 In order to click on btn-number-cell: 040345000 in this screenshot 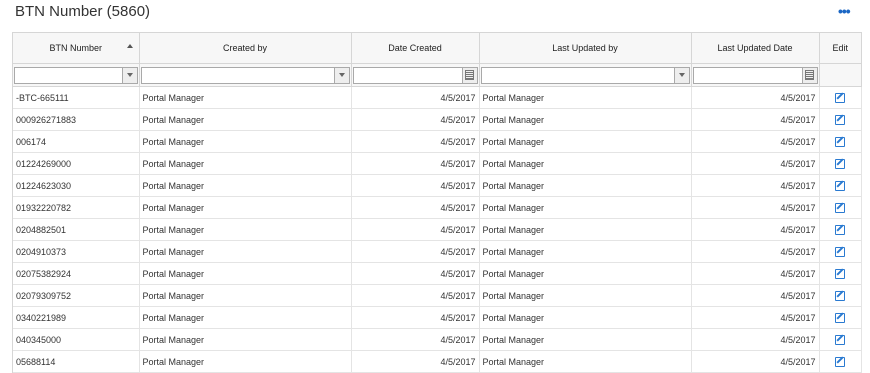, I will do `click(76, 339)`.